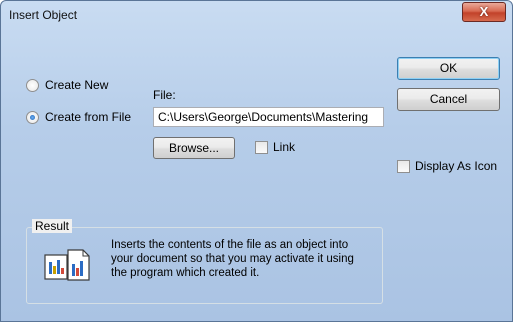 This screenshot has height=322, width=513. What do you see at coordinates (68, 265) in the screenshot?
I see `insert-file-icon` at bounding box center [68, 265].